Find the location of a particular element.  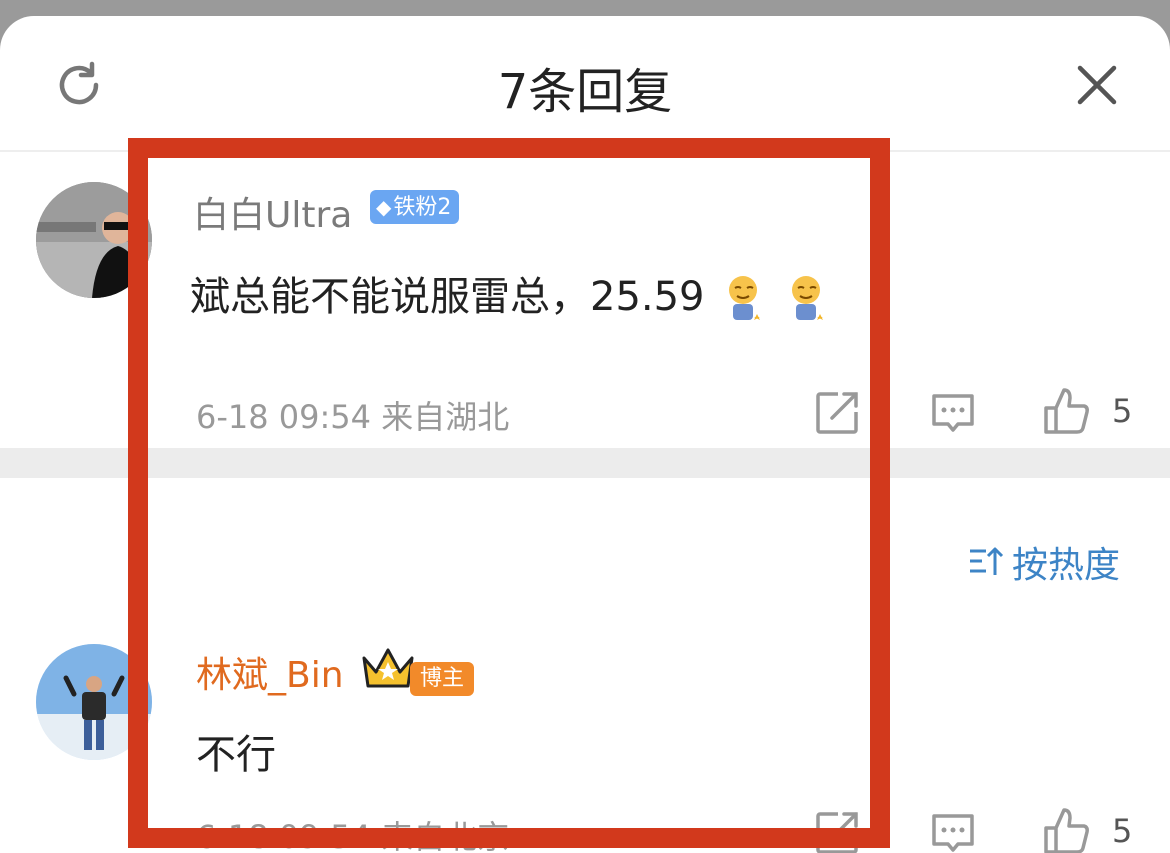

comment-meta: 6-18 09:54 来自北京 is located at coordinates (352, 832).